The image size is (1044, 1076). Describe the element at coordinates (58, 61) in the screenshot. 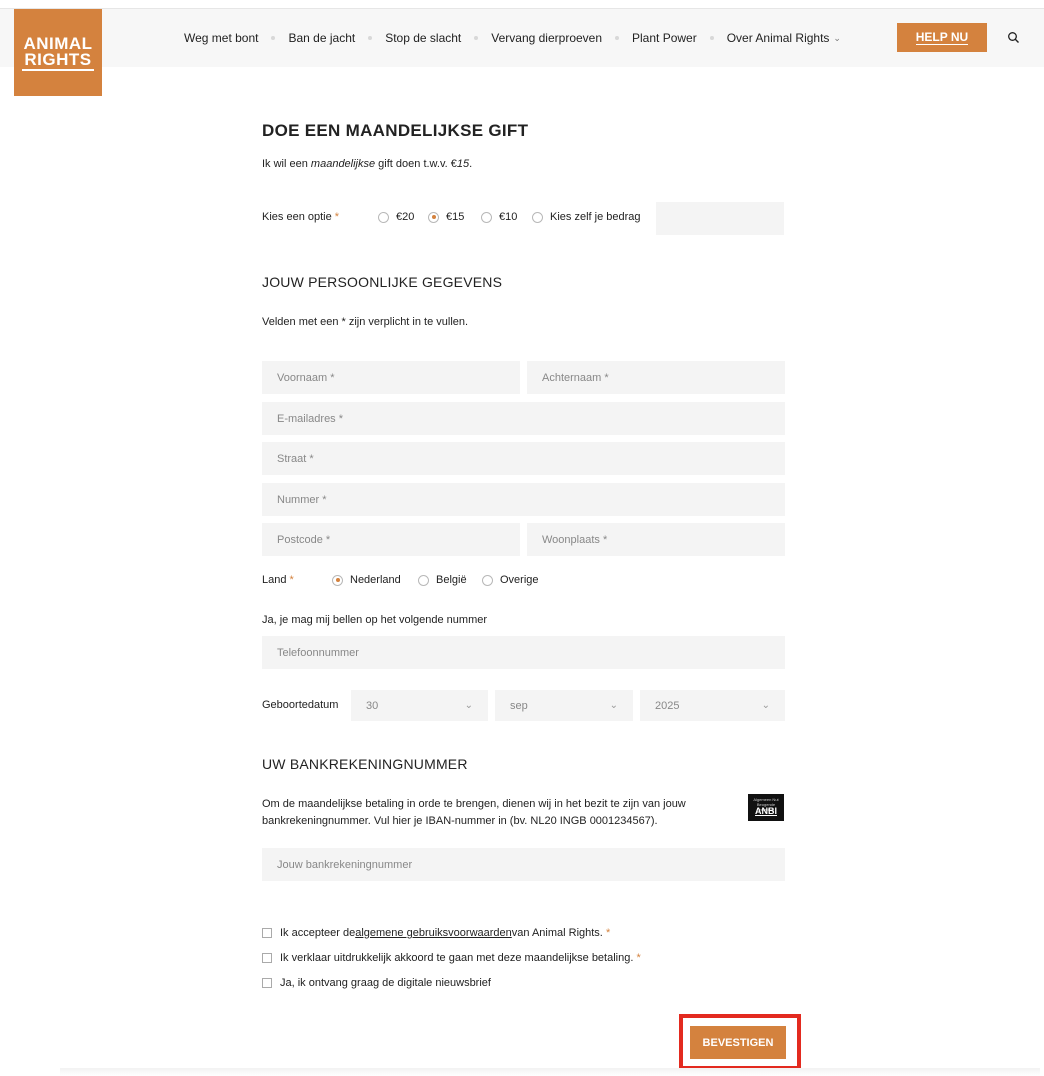

I see `logo-line-2: RIGHTS` at that location.